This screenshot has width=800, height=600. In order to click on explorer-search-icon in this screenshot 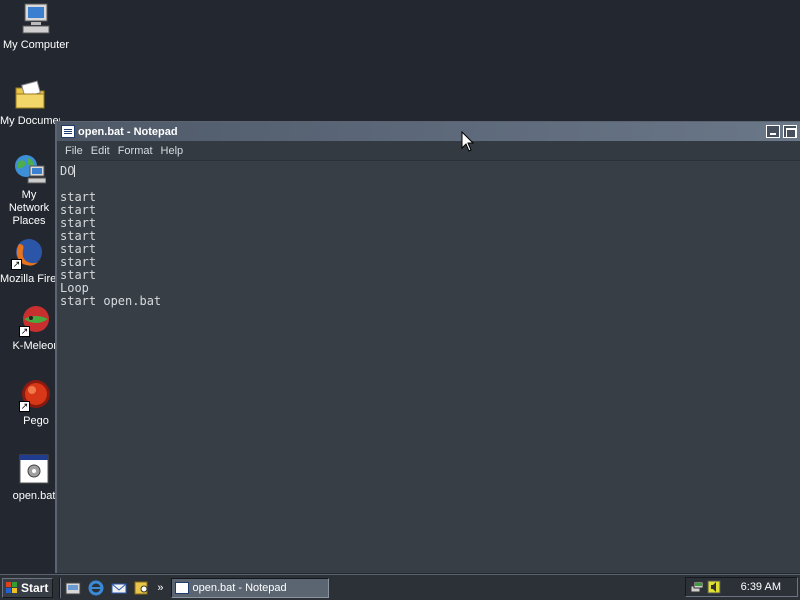, I will do `click(142, 588)`.